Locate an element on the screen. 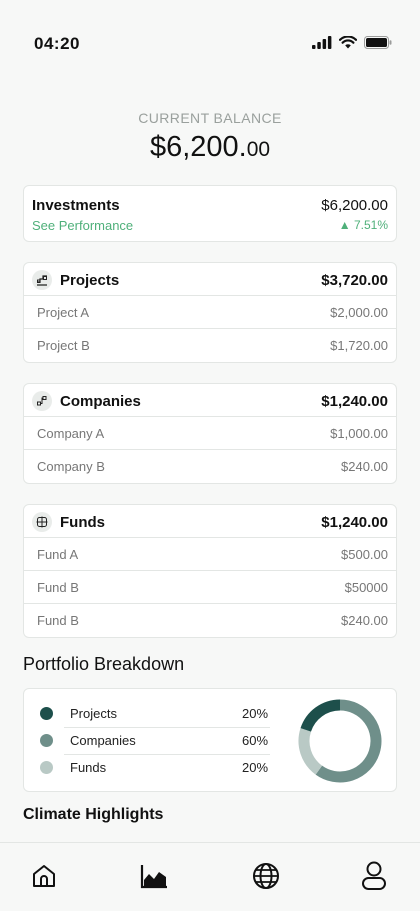 This screenshot has width=420, height=911. donut-slice-companies is located at coordinates (348, 741).